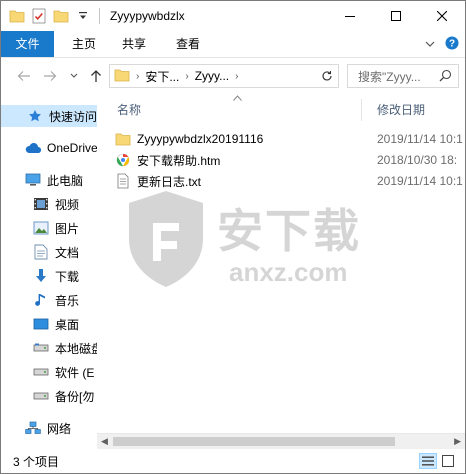 The image size is (466, 474). I want to click on help-button: ?, so click(452, 44).